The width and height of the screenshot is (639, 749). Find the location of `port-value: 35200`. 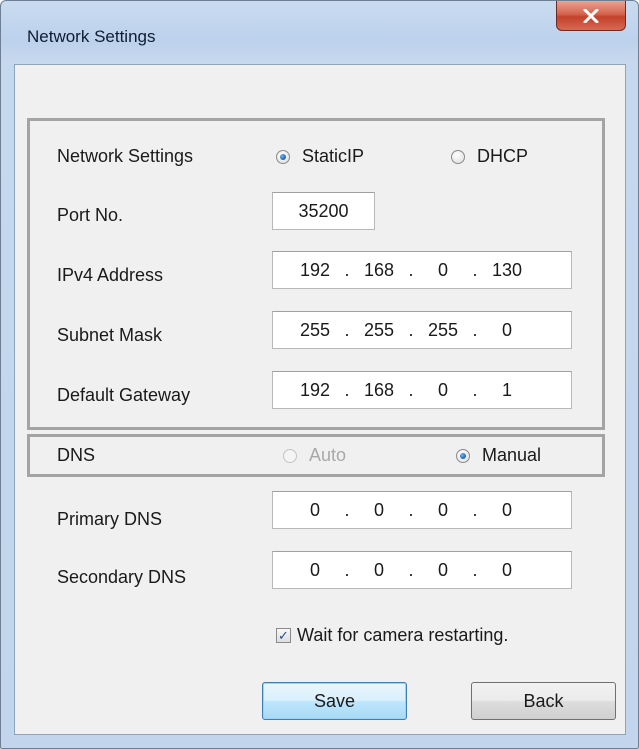

port-value: 35200 is located at coordinates (323, 210).